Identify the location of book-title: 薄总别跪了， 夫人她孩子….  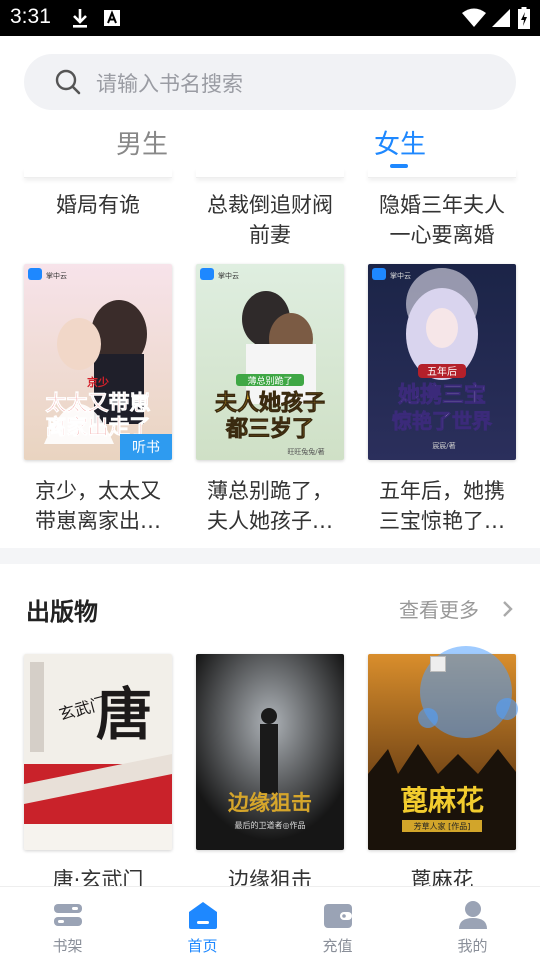
(270, 506).